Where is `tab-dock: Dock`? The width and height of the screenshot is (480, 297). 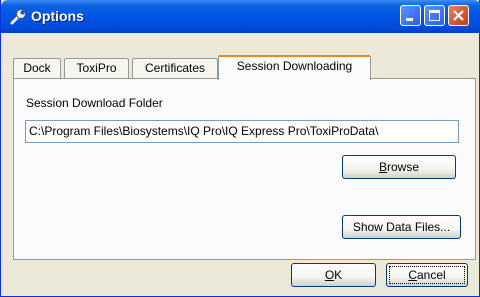
tab-dock: Dock is located at coordinates (37, 68).